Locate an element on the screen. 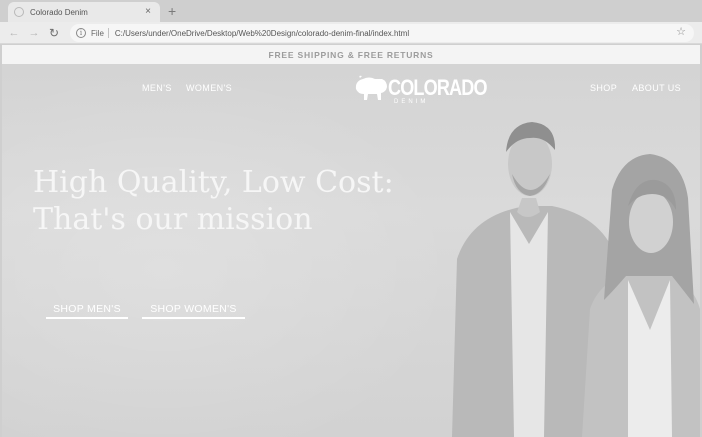  nav-link-shop: SHOP is located at coordinates (603, 88).